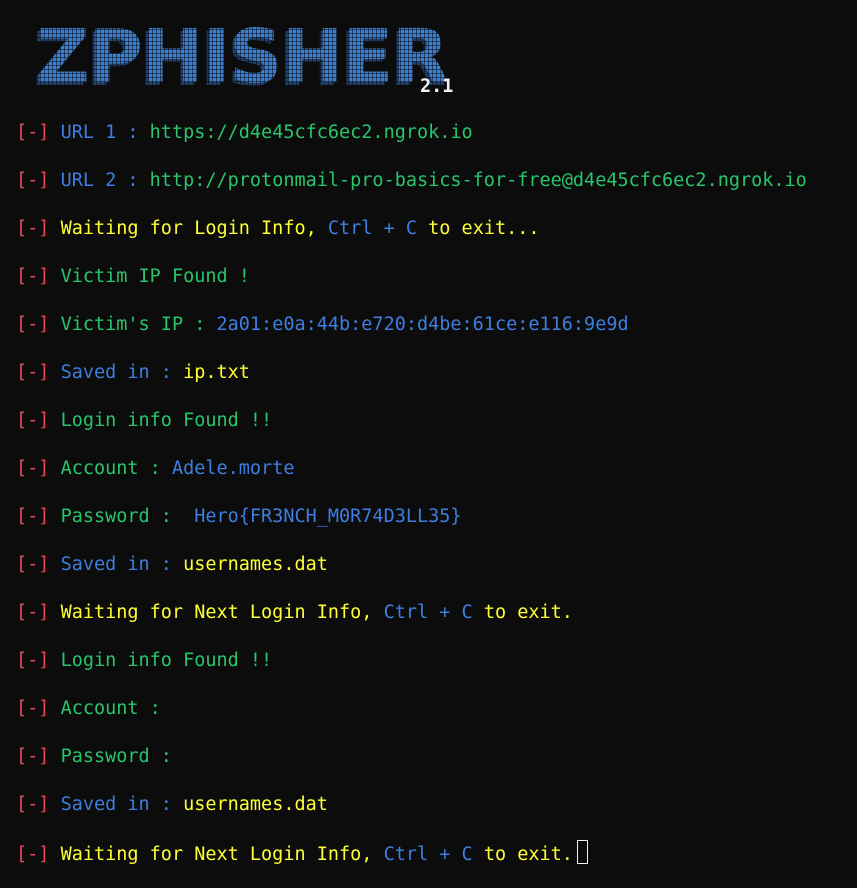 This screenshot has height=888, width=857. Describe the element at coordinates (411, 768) in the screenshot. I see `output-line: [-] Password :` at that location.